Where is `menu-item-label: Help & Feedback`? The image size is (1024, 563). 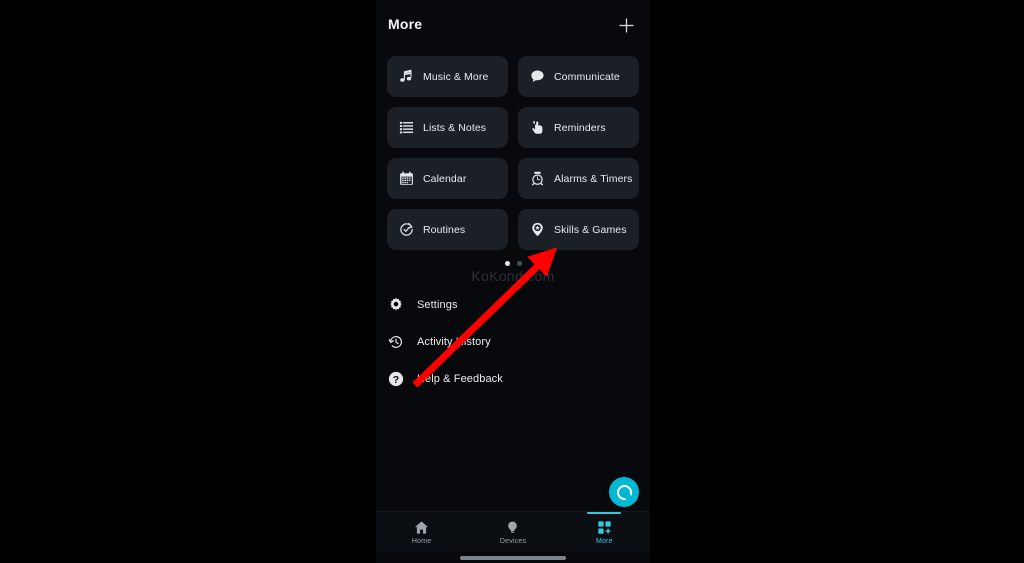
menu-item-label: Help & Feedback is located at coordinates (460, 378).